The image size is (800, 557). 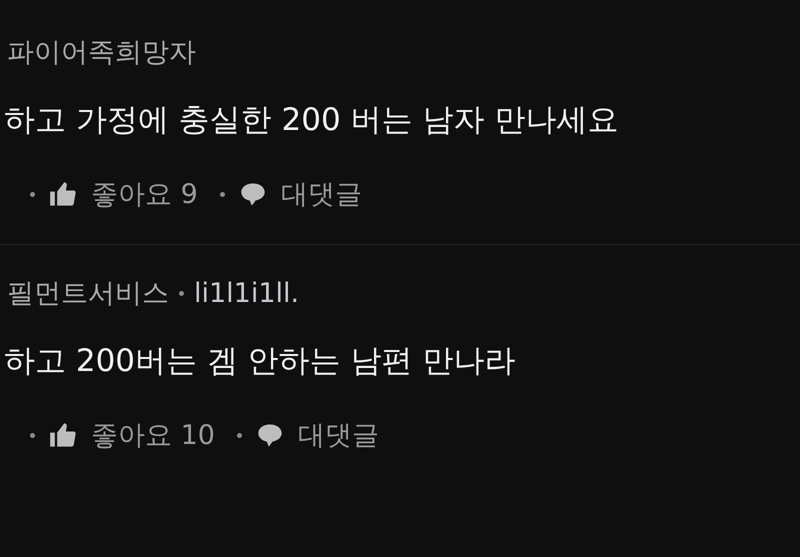 What do you see at coordinates (88, 293) in the screenshot?
I see `author-name: 필먼트서비스` at bounding box center [88, 293].